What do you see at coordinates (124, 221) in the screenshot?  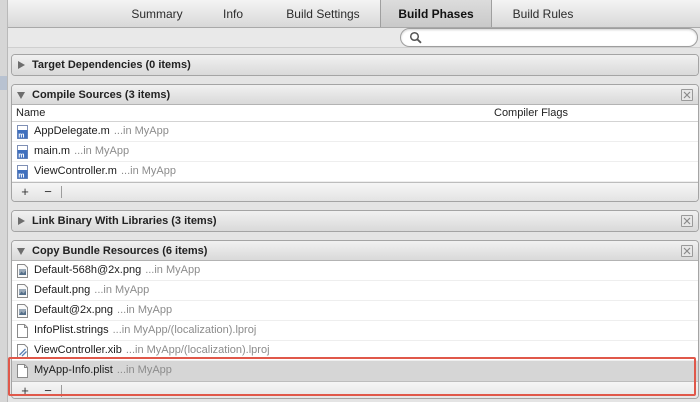 I see `phase-title: Link Binary With Libraries (3 items)` at bounding box center [124, 221].